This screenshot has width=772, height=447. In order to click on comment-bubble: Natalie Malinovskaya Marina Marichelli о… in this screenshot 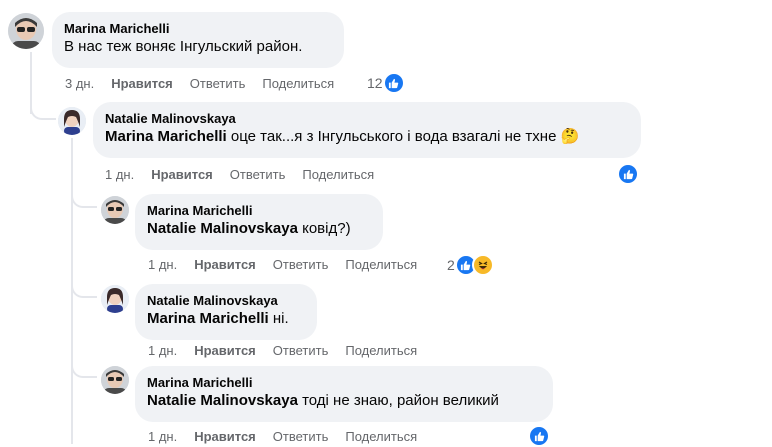, I will do `click(367, 130)`.